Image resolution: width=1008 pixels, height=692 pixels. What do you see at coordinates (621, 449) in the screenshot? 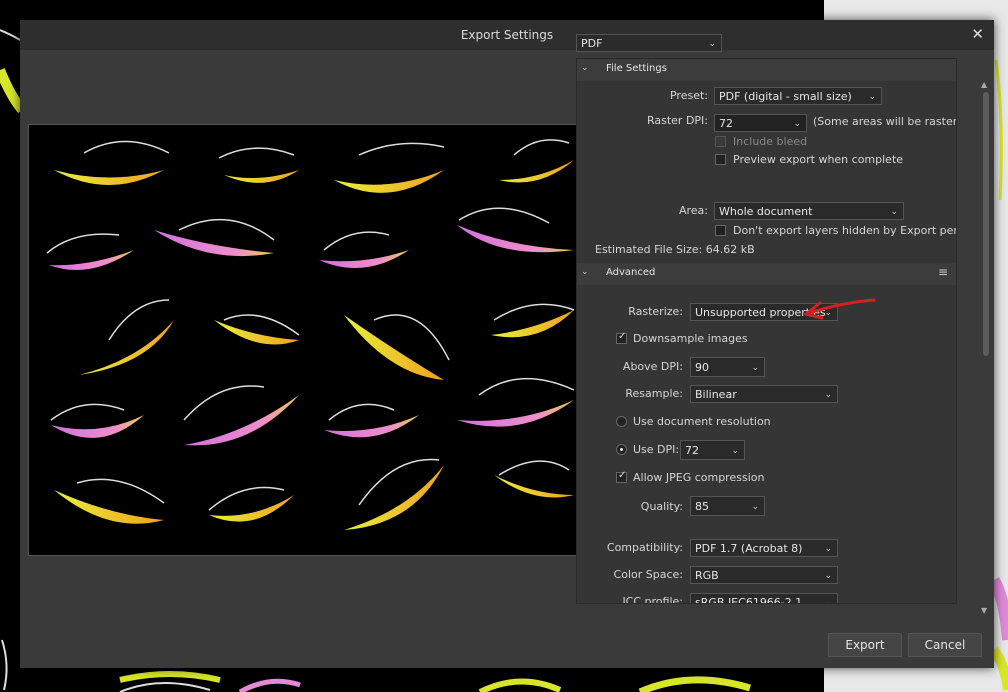
I see `use-dpi-radio` at bounding box center [621, 449].